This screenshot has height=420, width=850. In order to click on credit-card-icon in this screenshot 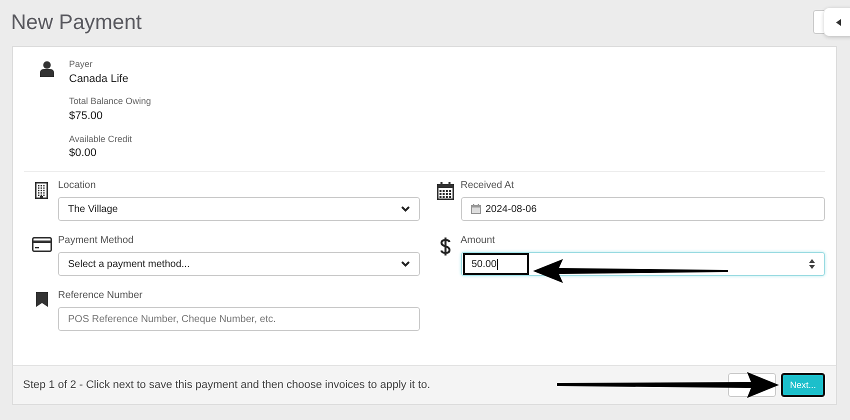, I will do `click(42, 244)`.